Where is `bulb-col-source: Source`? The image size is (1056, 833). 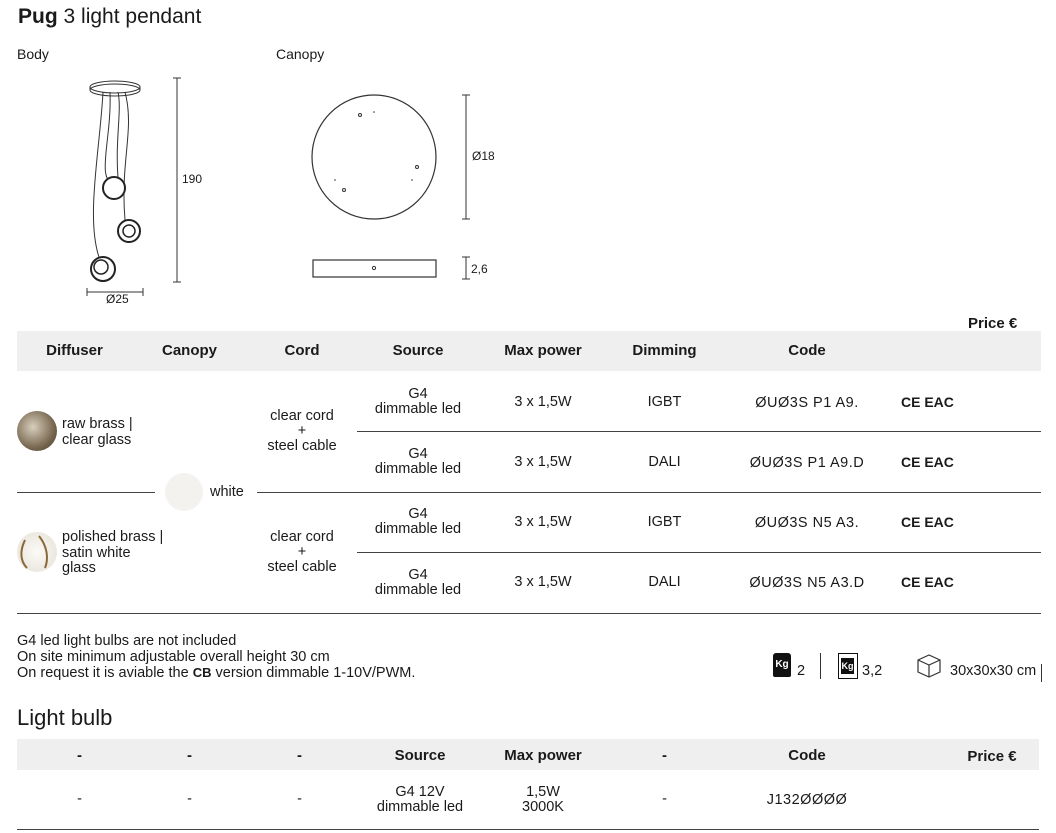
bulb-col-source: Source is located at coordinates (420, 755).